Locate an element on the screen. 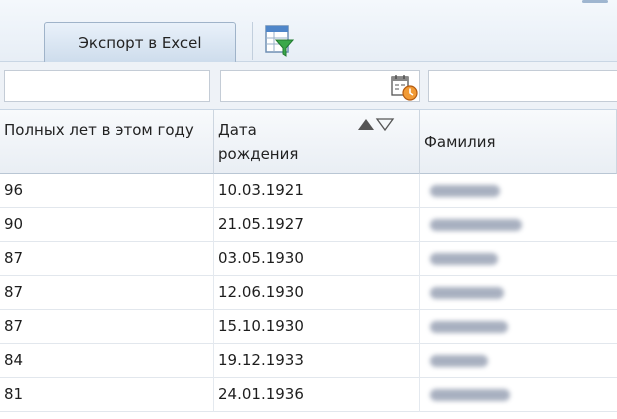  birthdate-cell: 15.10.1930 is located at coordinates (317, 327).